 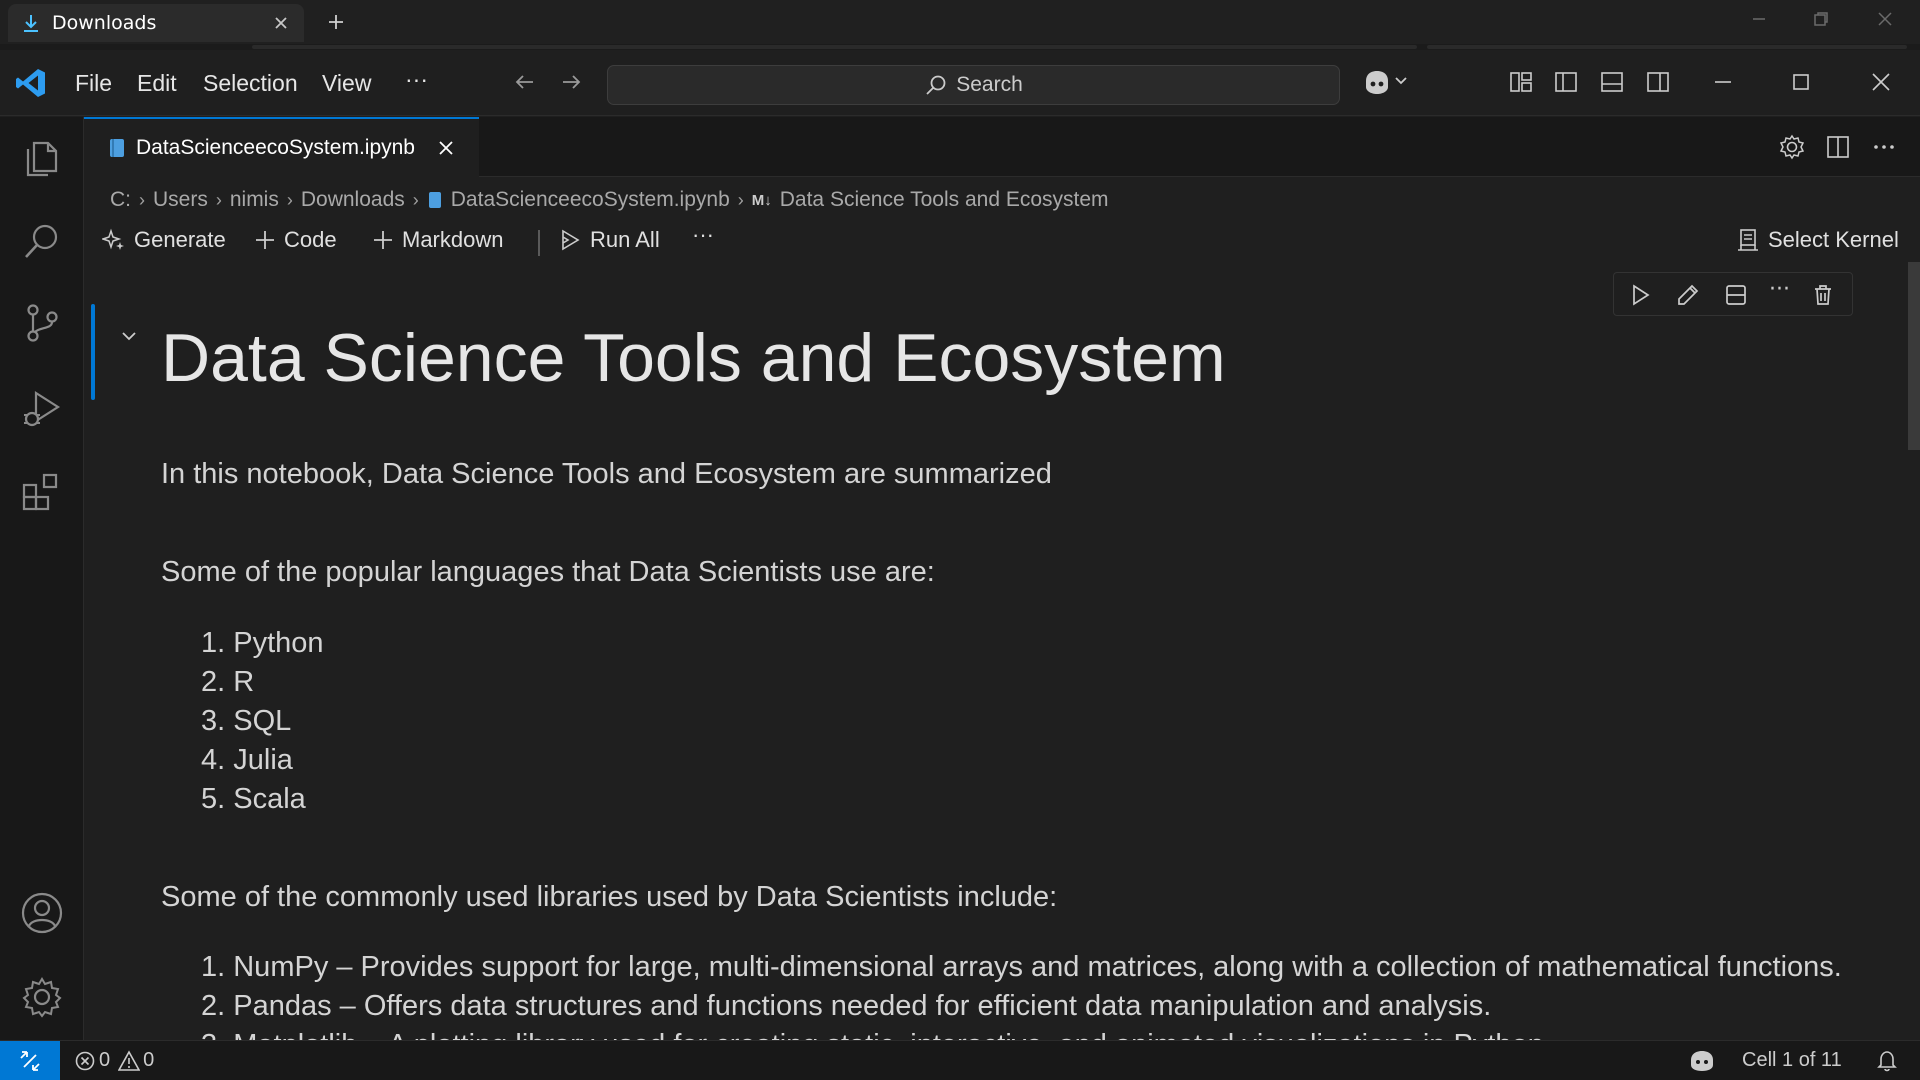 What do you see at coordinates (250, 83) in the screenshot?
I see `menu-selection: Selection` at bounding box center [250, 83].